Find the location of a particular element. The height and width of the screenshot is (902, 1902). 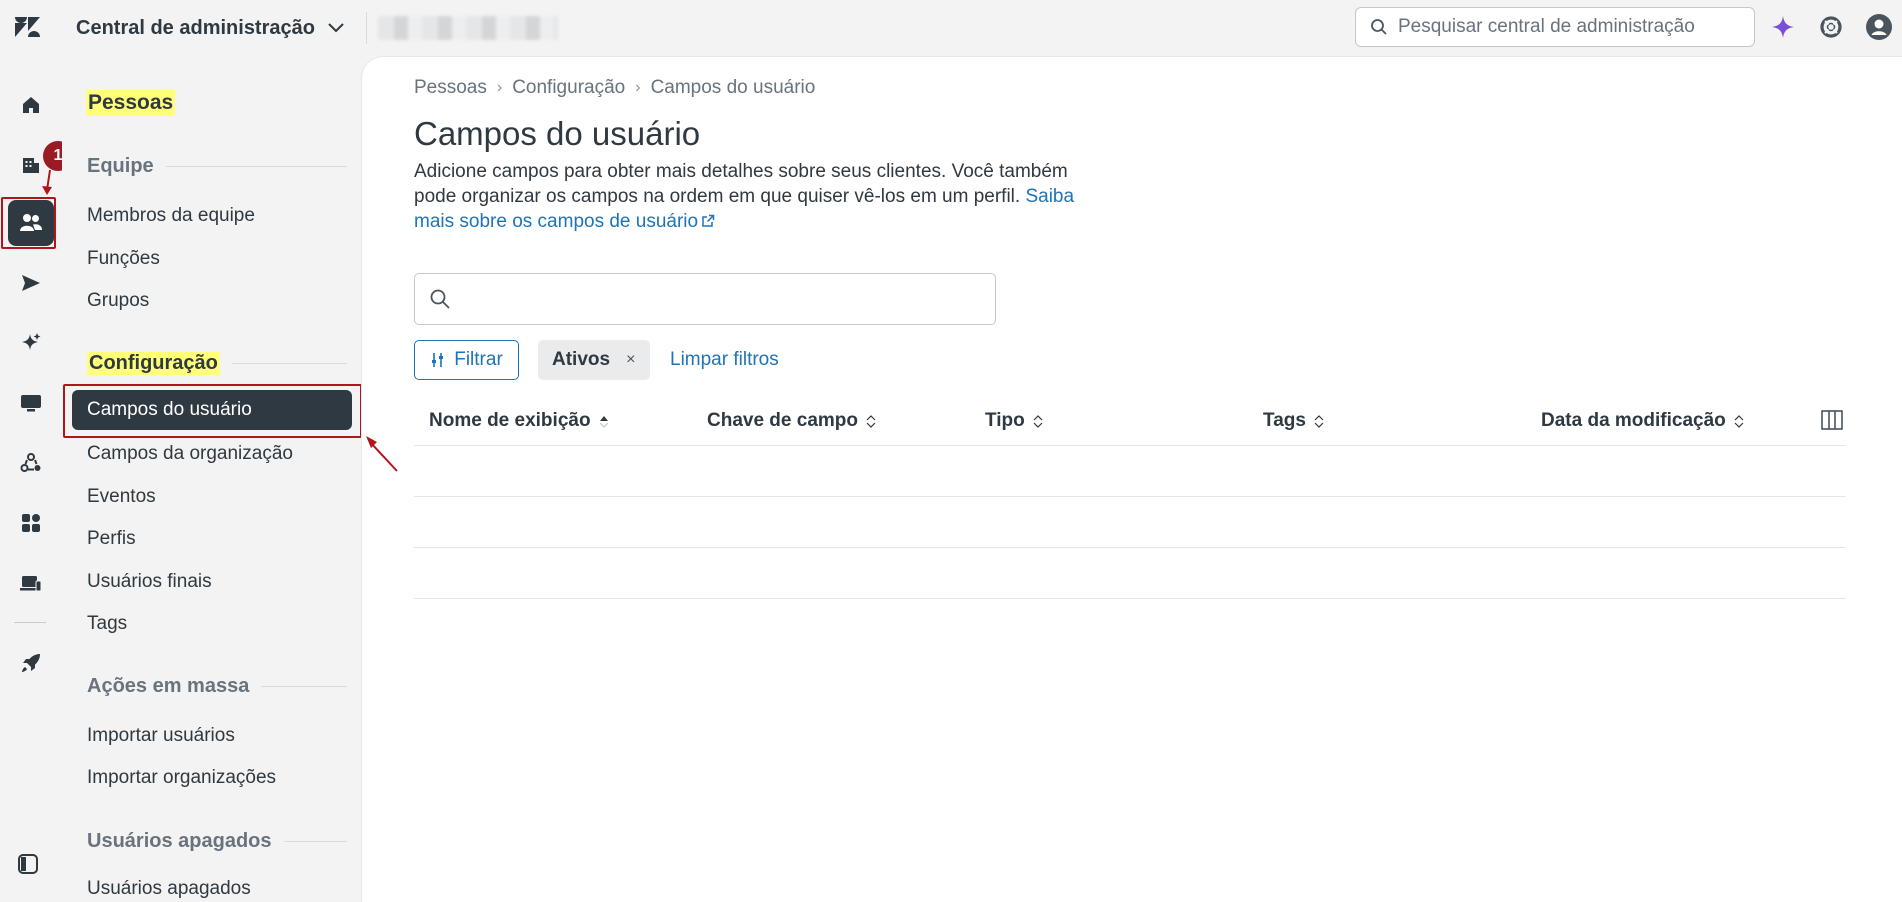

rail-objects-rules is located at coordinates (31, 463).